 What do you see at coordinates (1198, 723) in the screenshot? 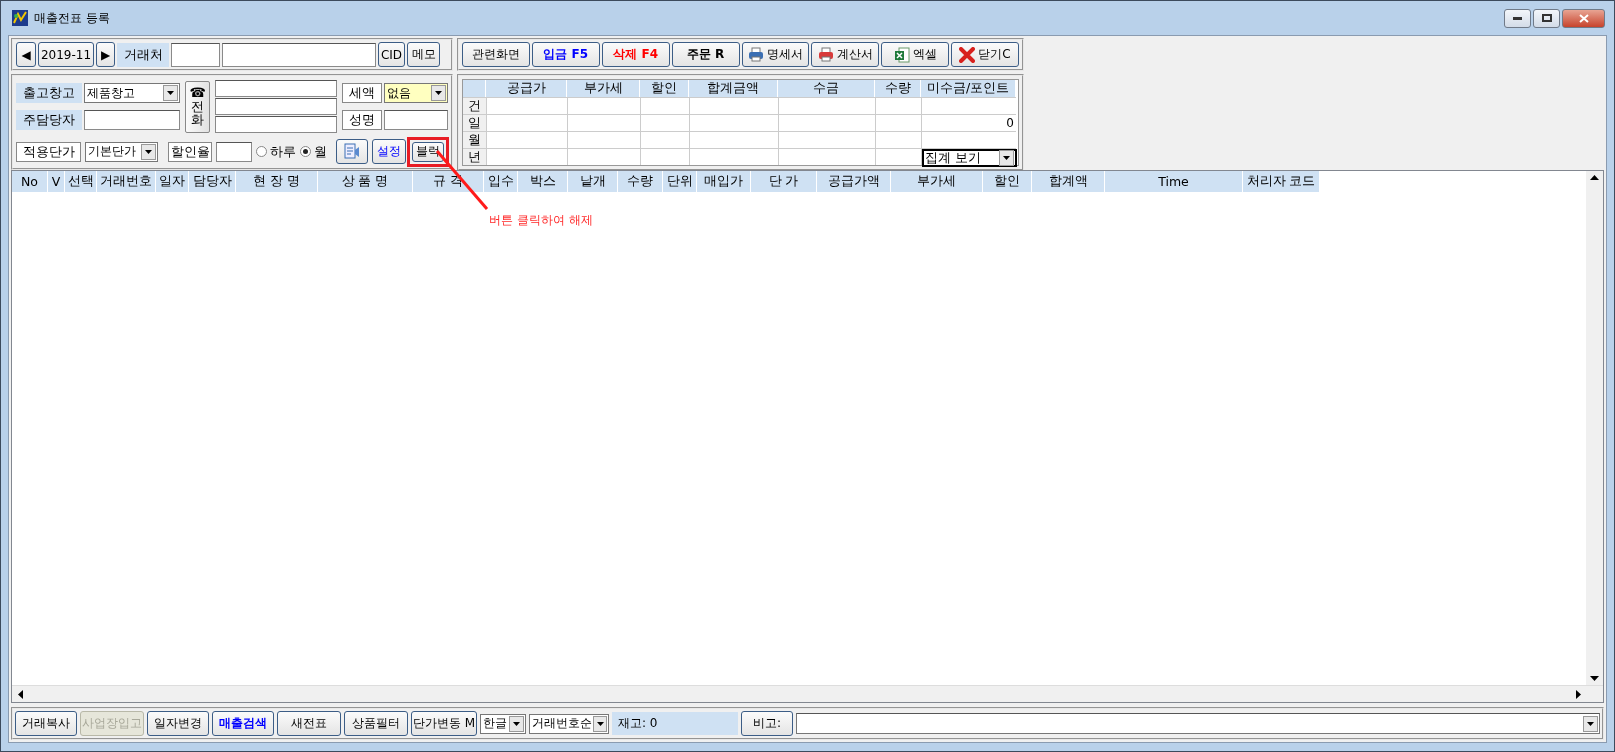
I see `memo-select` at bounding box center [1198, 723].